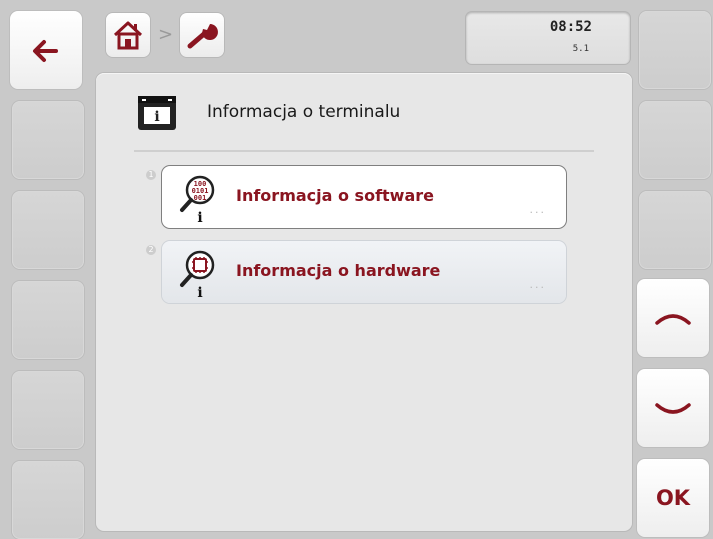 This screenshot has width=713, height=539. I want to click on terminal-info-icon: i, so click(157, 113).